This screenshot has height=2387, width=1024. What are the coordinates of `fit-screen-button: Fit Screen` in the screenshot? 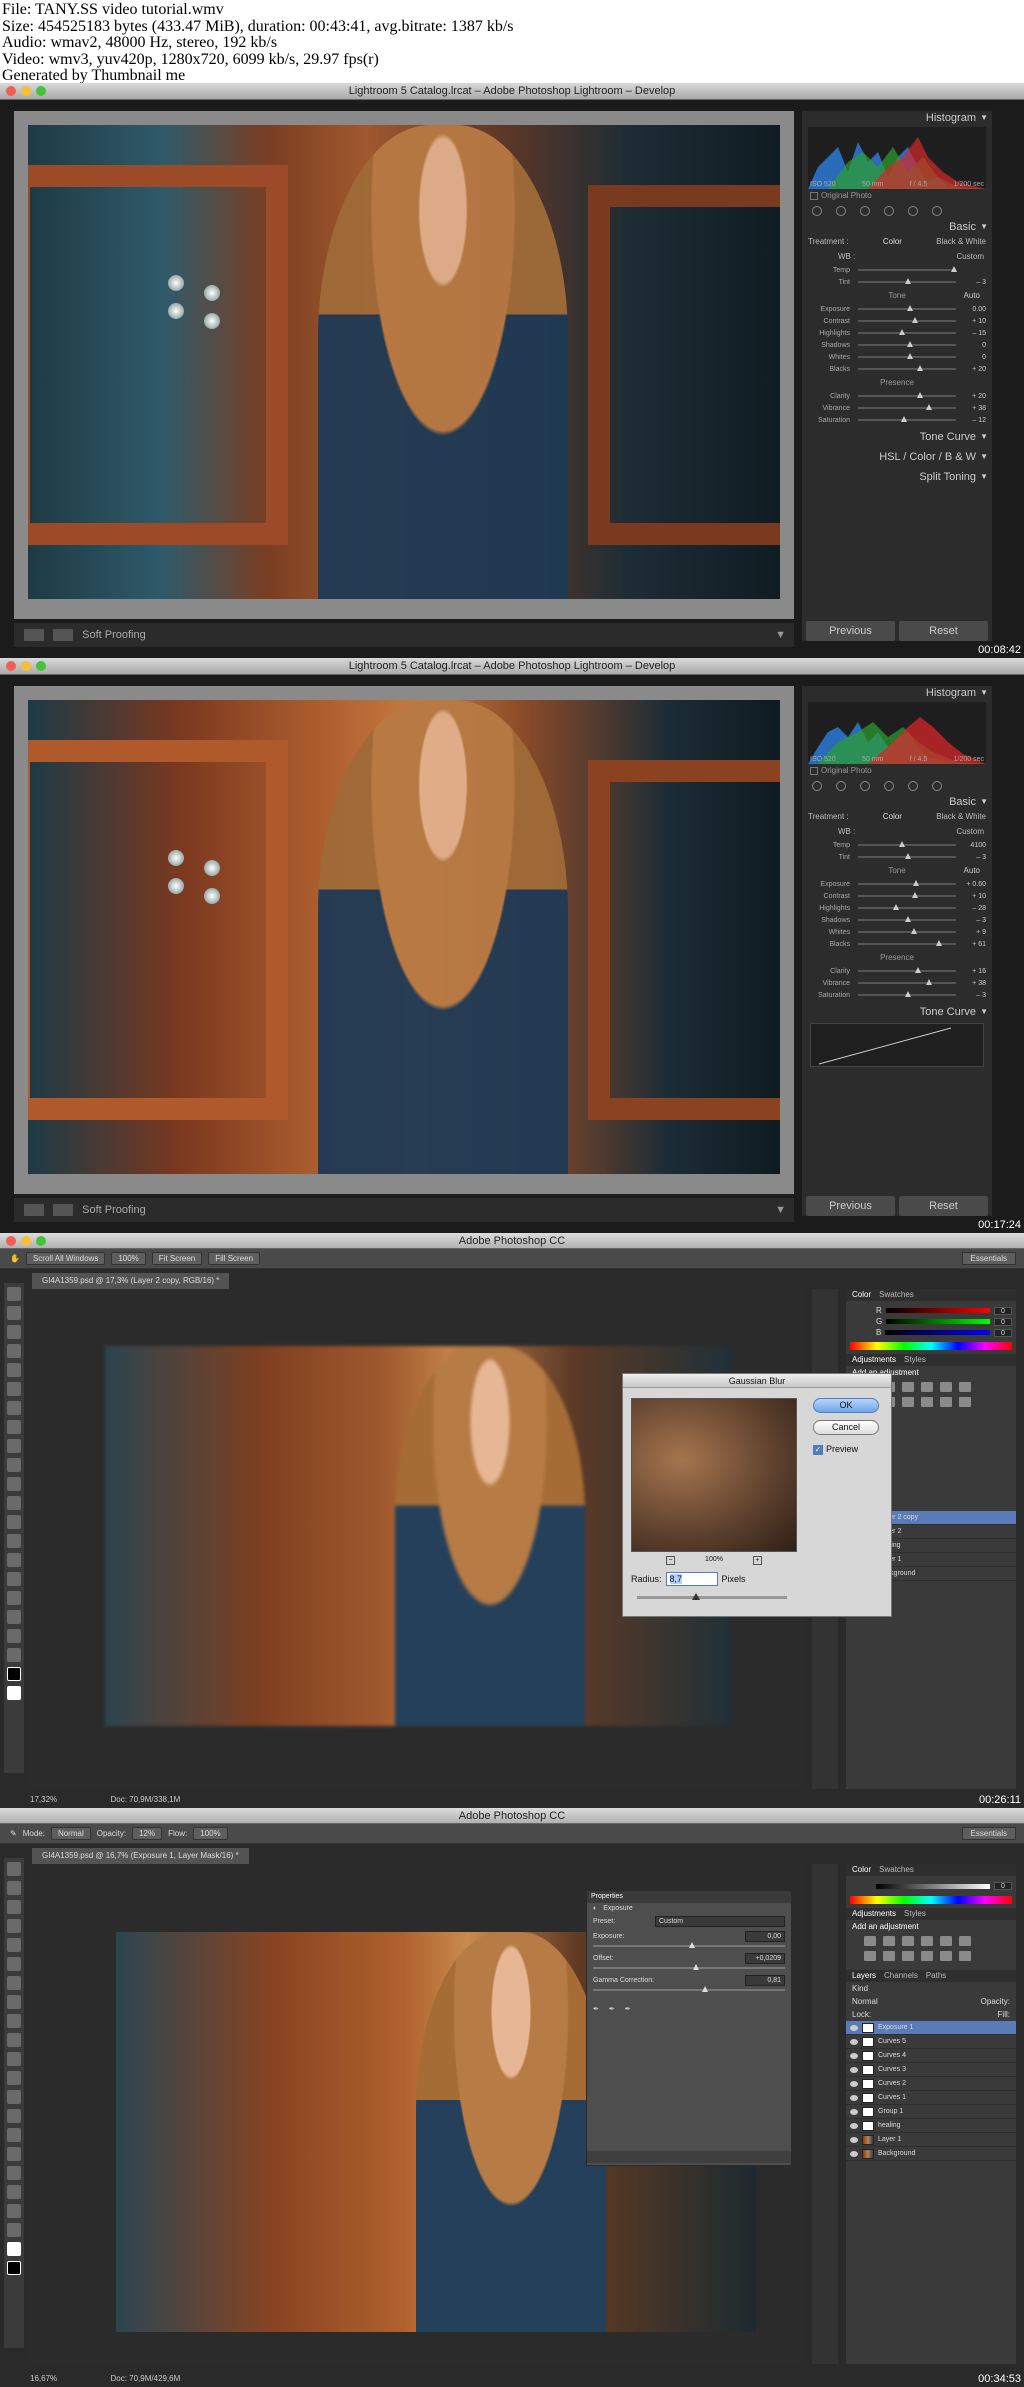 It's located at (177, 1258).